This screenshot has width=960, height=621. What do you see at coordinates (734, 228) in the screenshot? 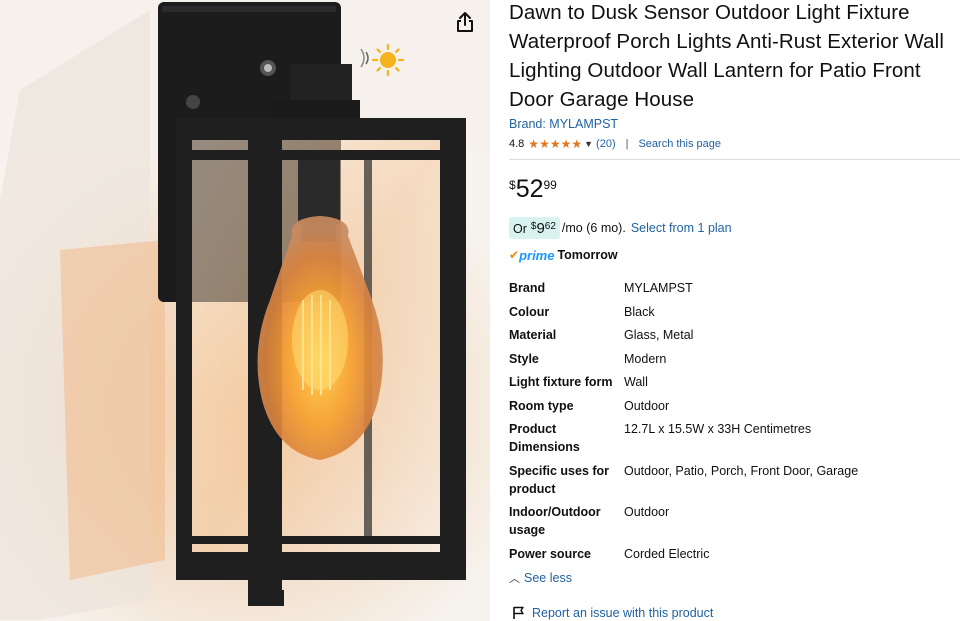
I see `installment-offer: Or $ 9 62 /mo (6 mo). Select from 1 plan` at bounding box center [734, 228].